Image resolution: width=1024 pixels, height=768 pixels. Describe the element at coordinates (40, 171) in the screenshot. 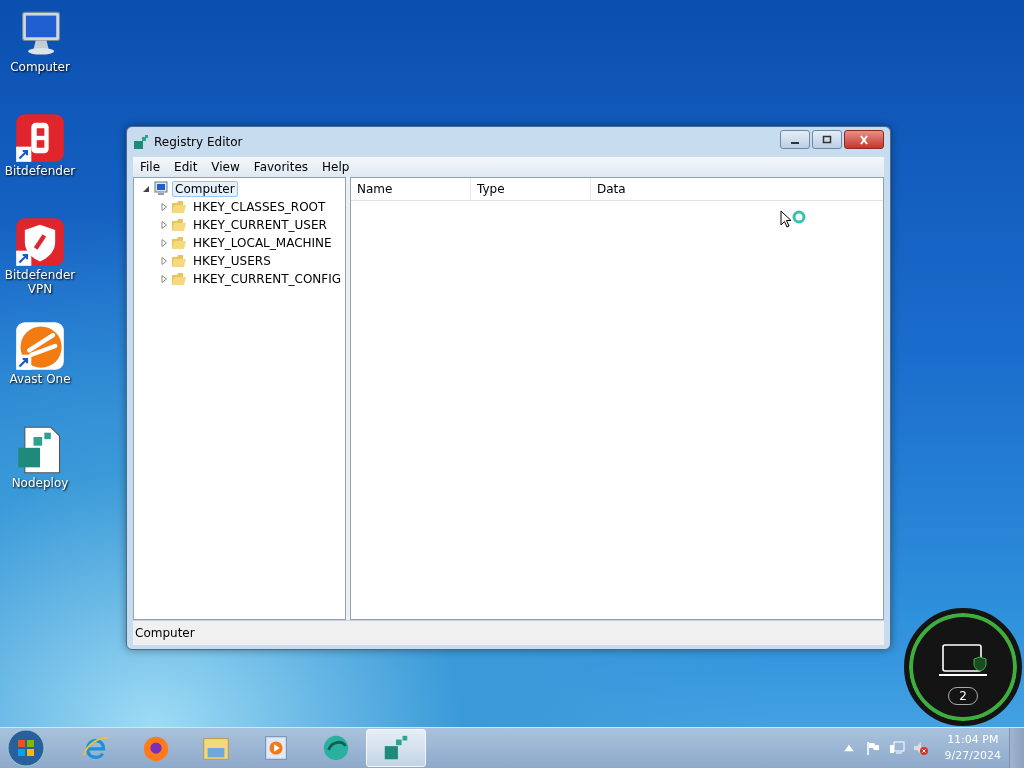

I see `desktop-icon-label: Bitdefender` at that location.